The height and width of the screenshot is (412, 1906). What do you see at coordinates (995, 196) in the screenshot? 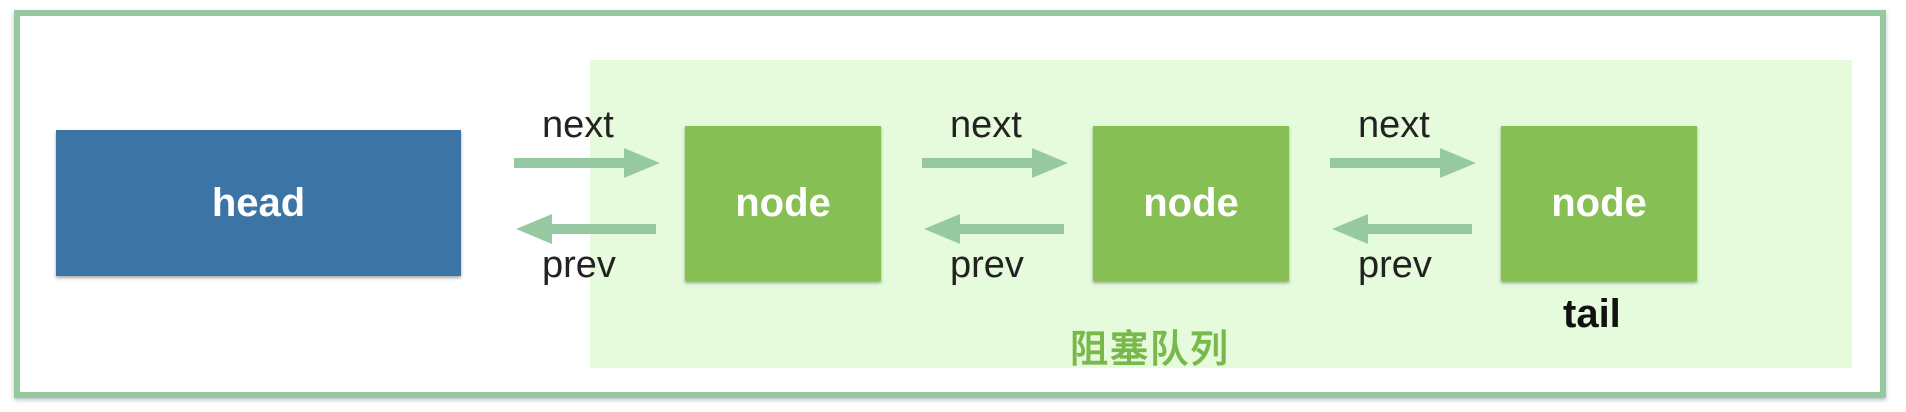
I see `link-arrows` at bounding box center [995, 196].